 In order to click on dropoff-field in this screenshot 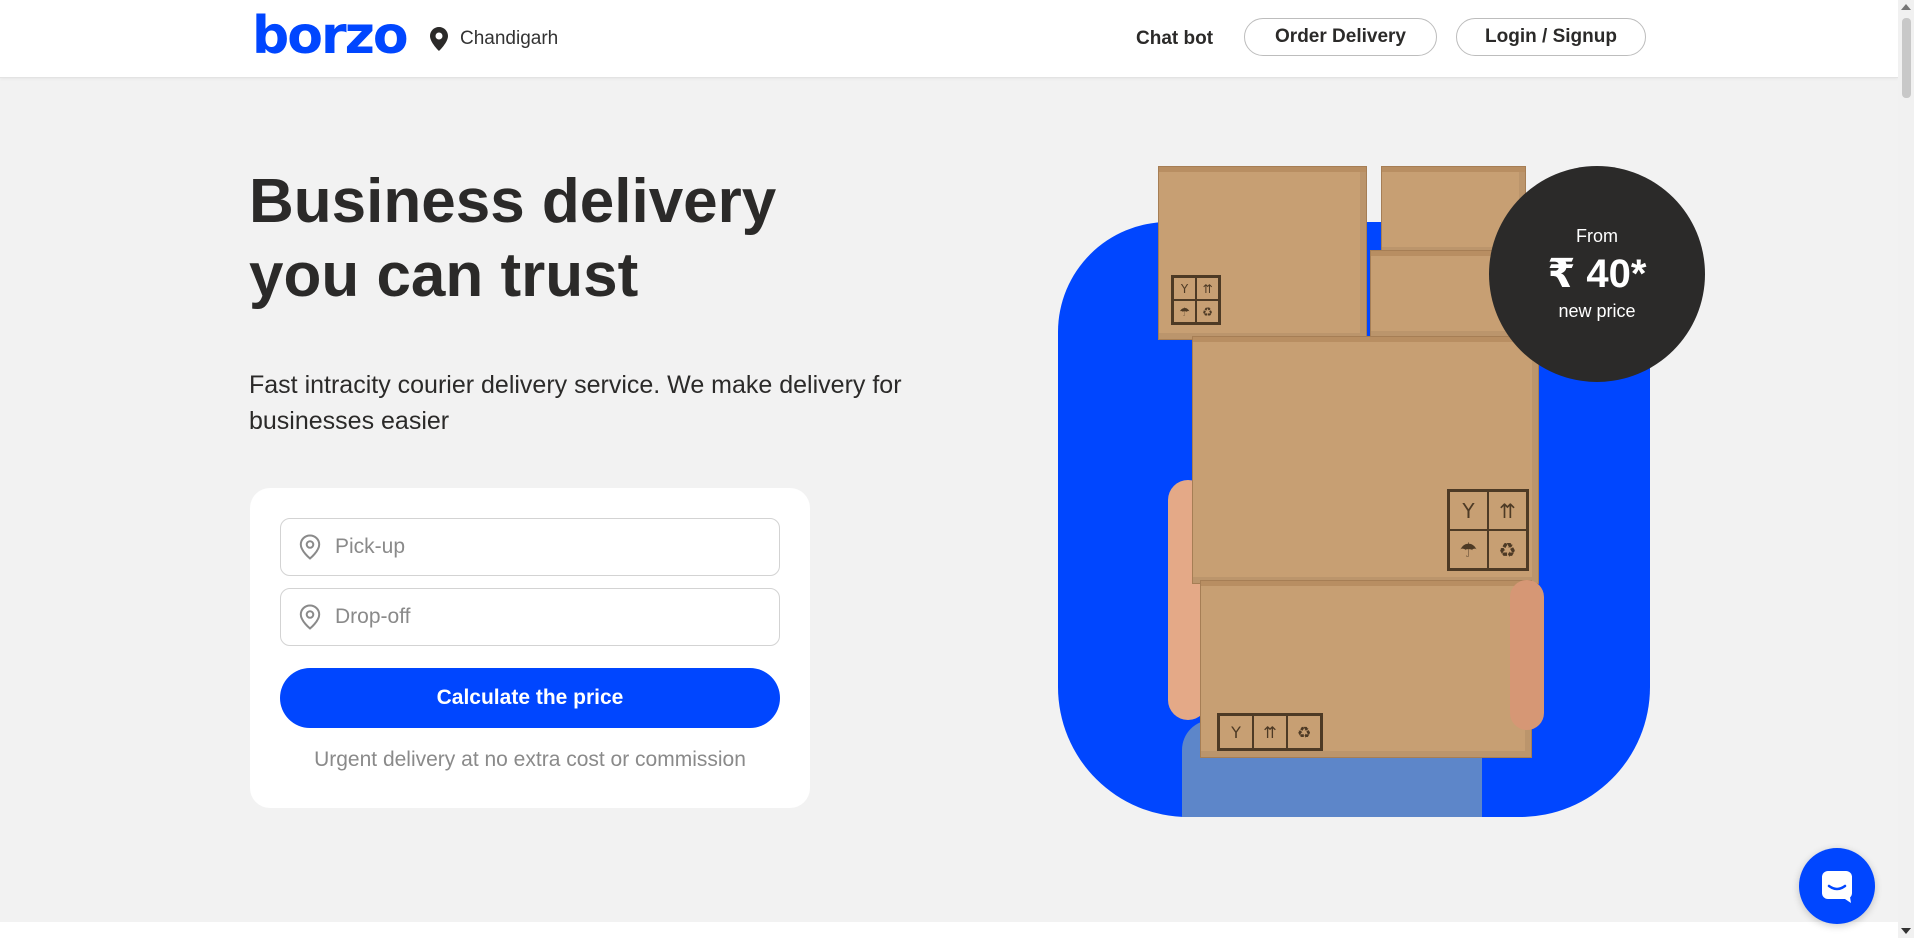, I will do `click(530, 617)`.